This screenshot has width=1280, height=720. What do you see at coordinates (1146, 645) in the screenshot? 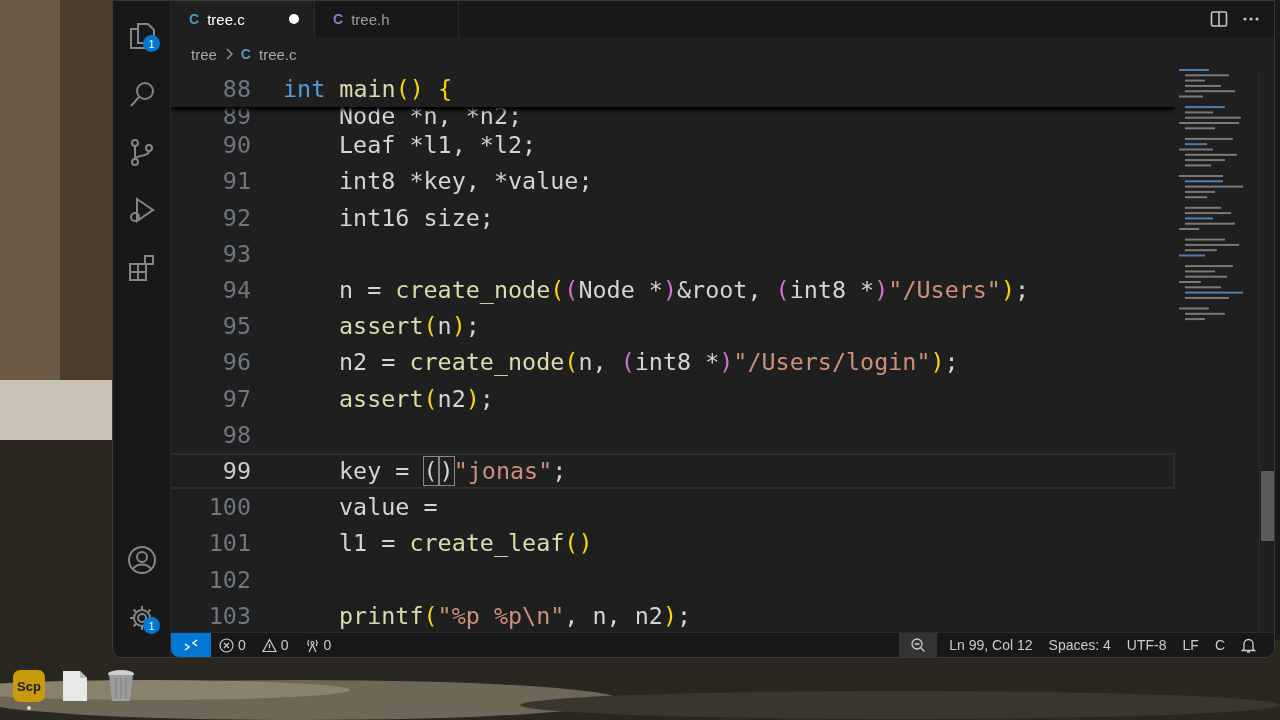
I see `status-item: UTF-8` at bounding box center [1146, 645].